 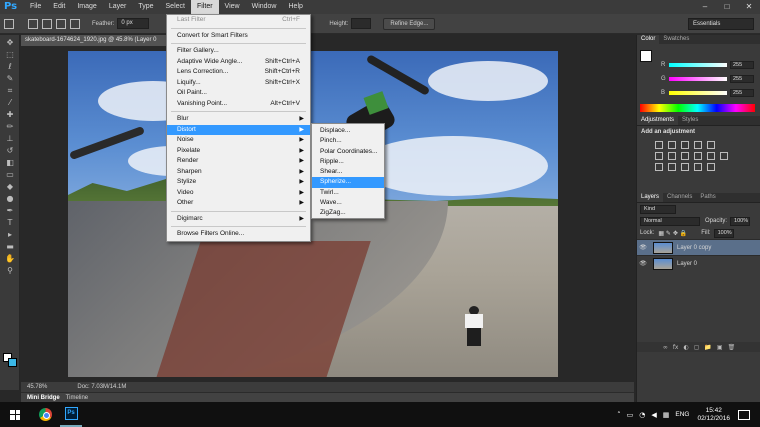 I want to click on battery-icon: ▭, so click(x=630, y=415).